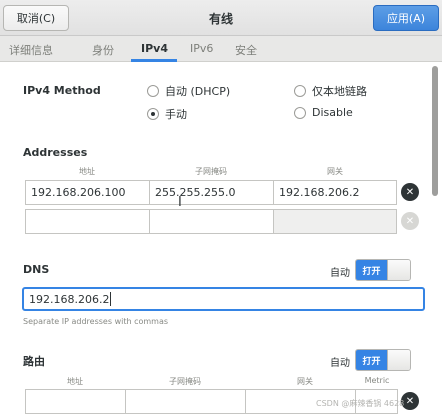 This screenshot has width=442, height=414. Describe the element at coordinates (87, 192) in the screenshot. I see `address-input: 192.168.206.100` at that location.